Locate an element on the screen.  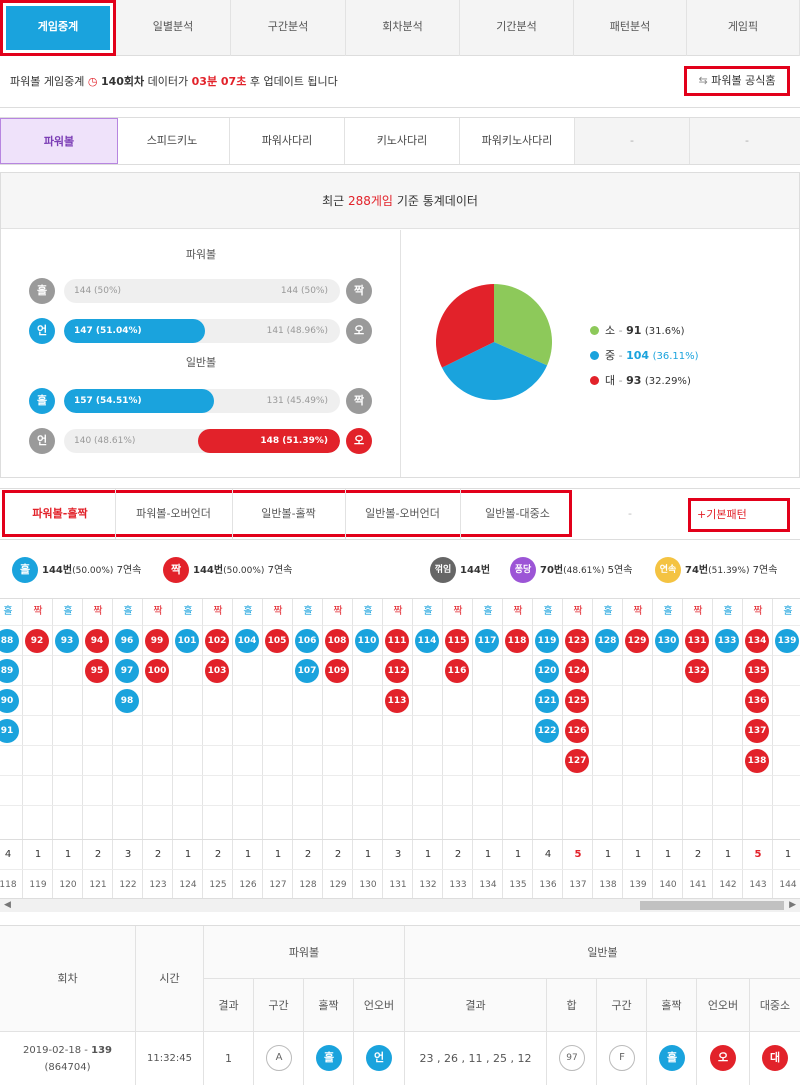
grid-cell: 134 is located at coordinates (758, 640).